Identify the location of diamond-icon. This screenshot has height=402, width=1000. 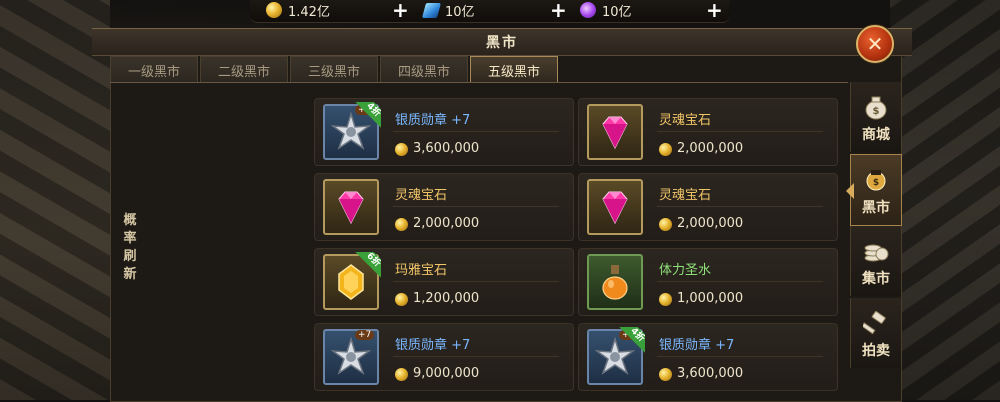
(431, 10).